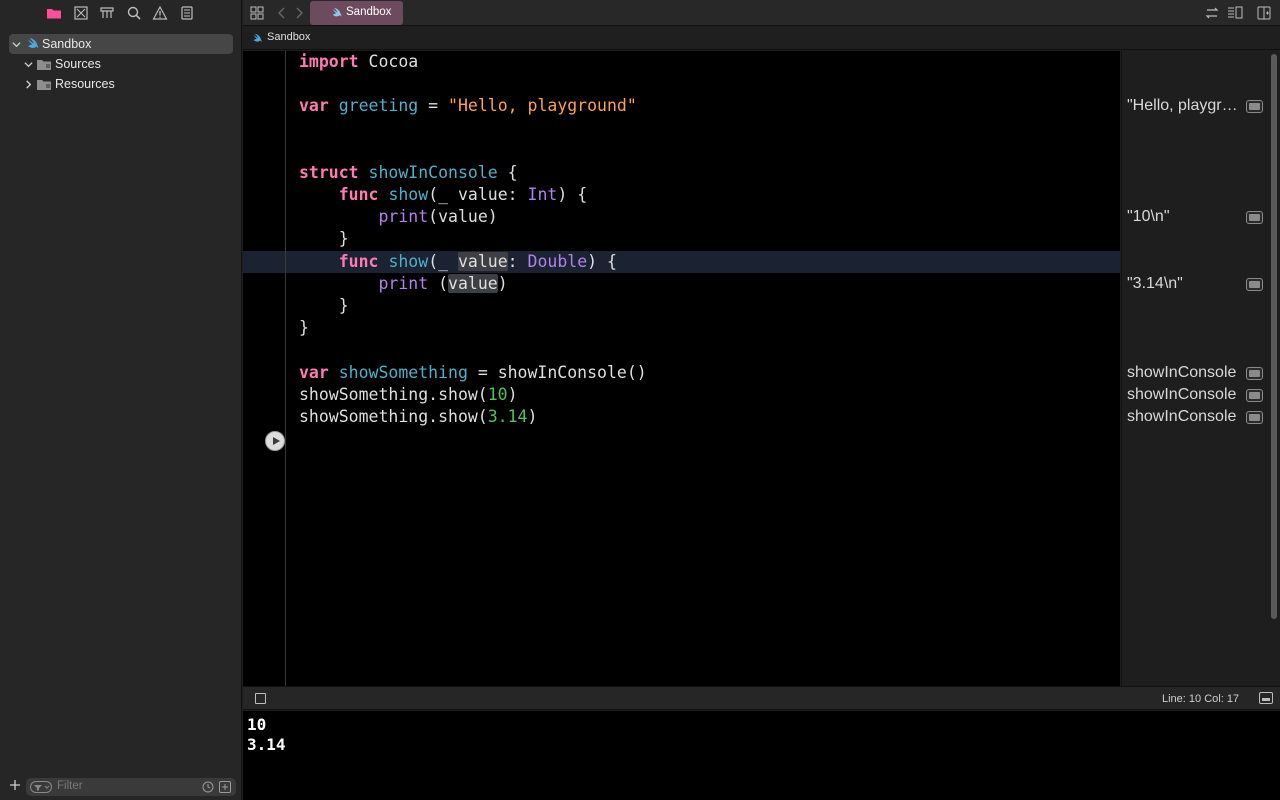 Image resolution: width=1280 pixels, height=800 pixels. What do you see at coordinates (257, 724) in the screenshot?
I see `console-line: 10` at bounding box center [257, 724].